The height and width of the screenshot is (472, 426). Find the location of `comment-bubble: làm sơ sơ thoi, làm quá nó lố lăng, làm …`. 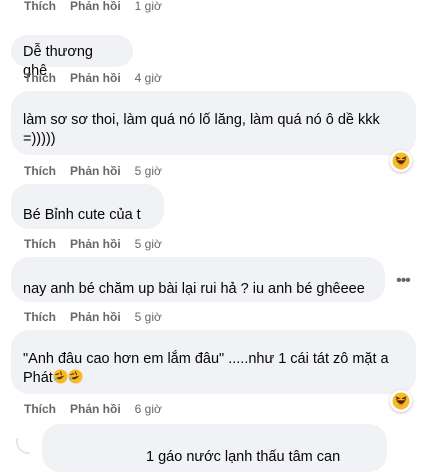

comment-bubble: làm sơ sơ thoi, làm quá nó lố lăng, làm … is located at coordinates (213, 123).